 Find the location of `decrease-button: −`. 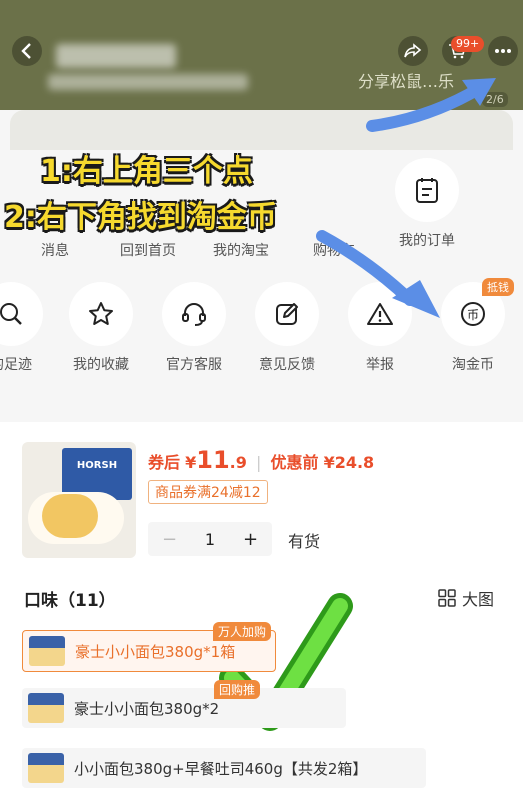

decrease-button: − is located at coordinates (169, 539).